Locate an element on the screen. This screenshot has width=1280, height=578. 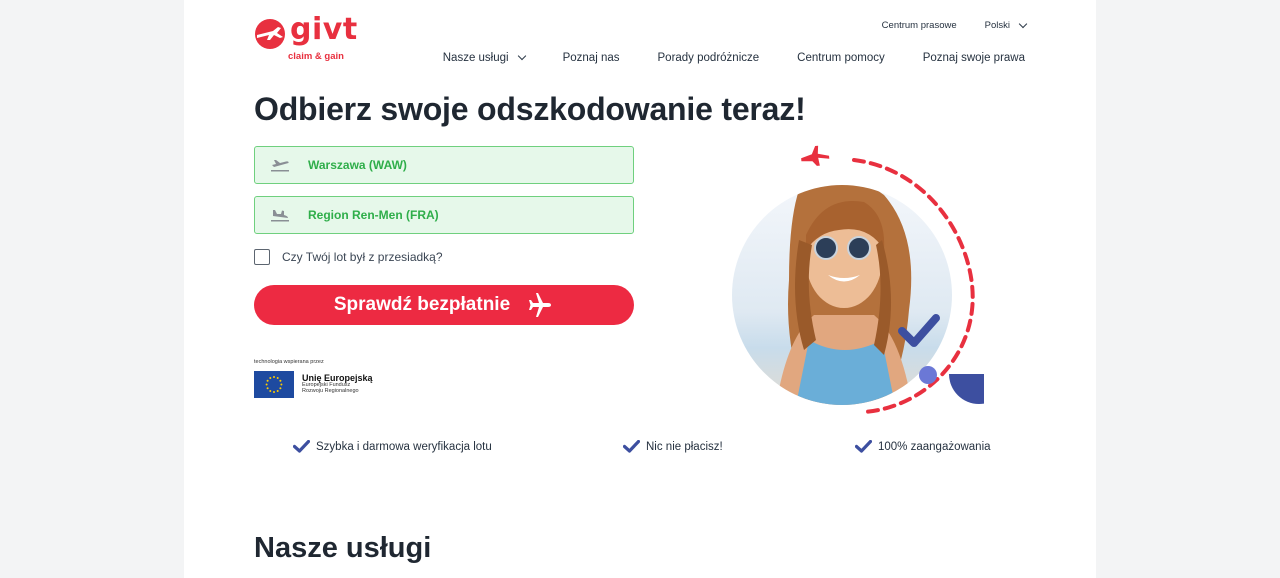
feature-label: Szybka i darmowa weryfikacja lotu is located at coordinates (404, 446).